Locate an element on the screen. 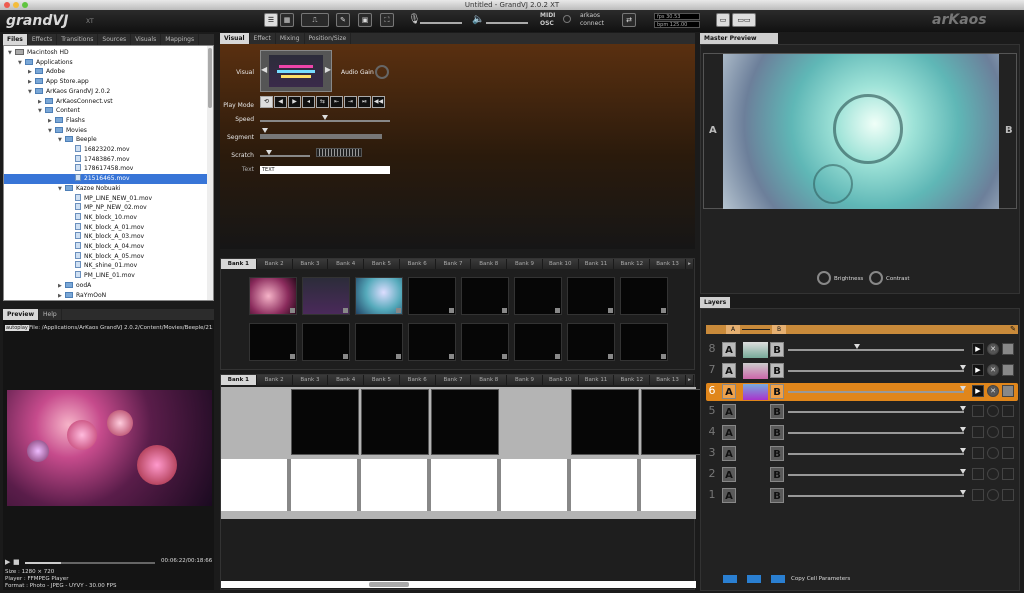 The height and width of the screenshot is (593, 1024). layout-single-button: ▭ is located at coordinates (723, 20).